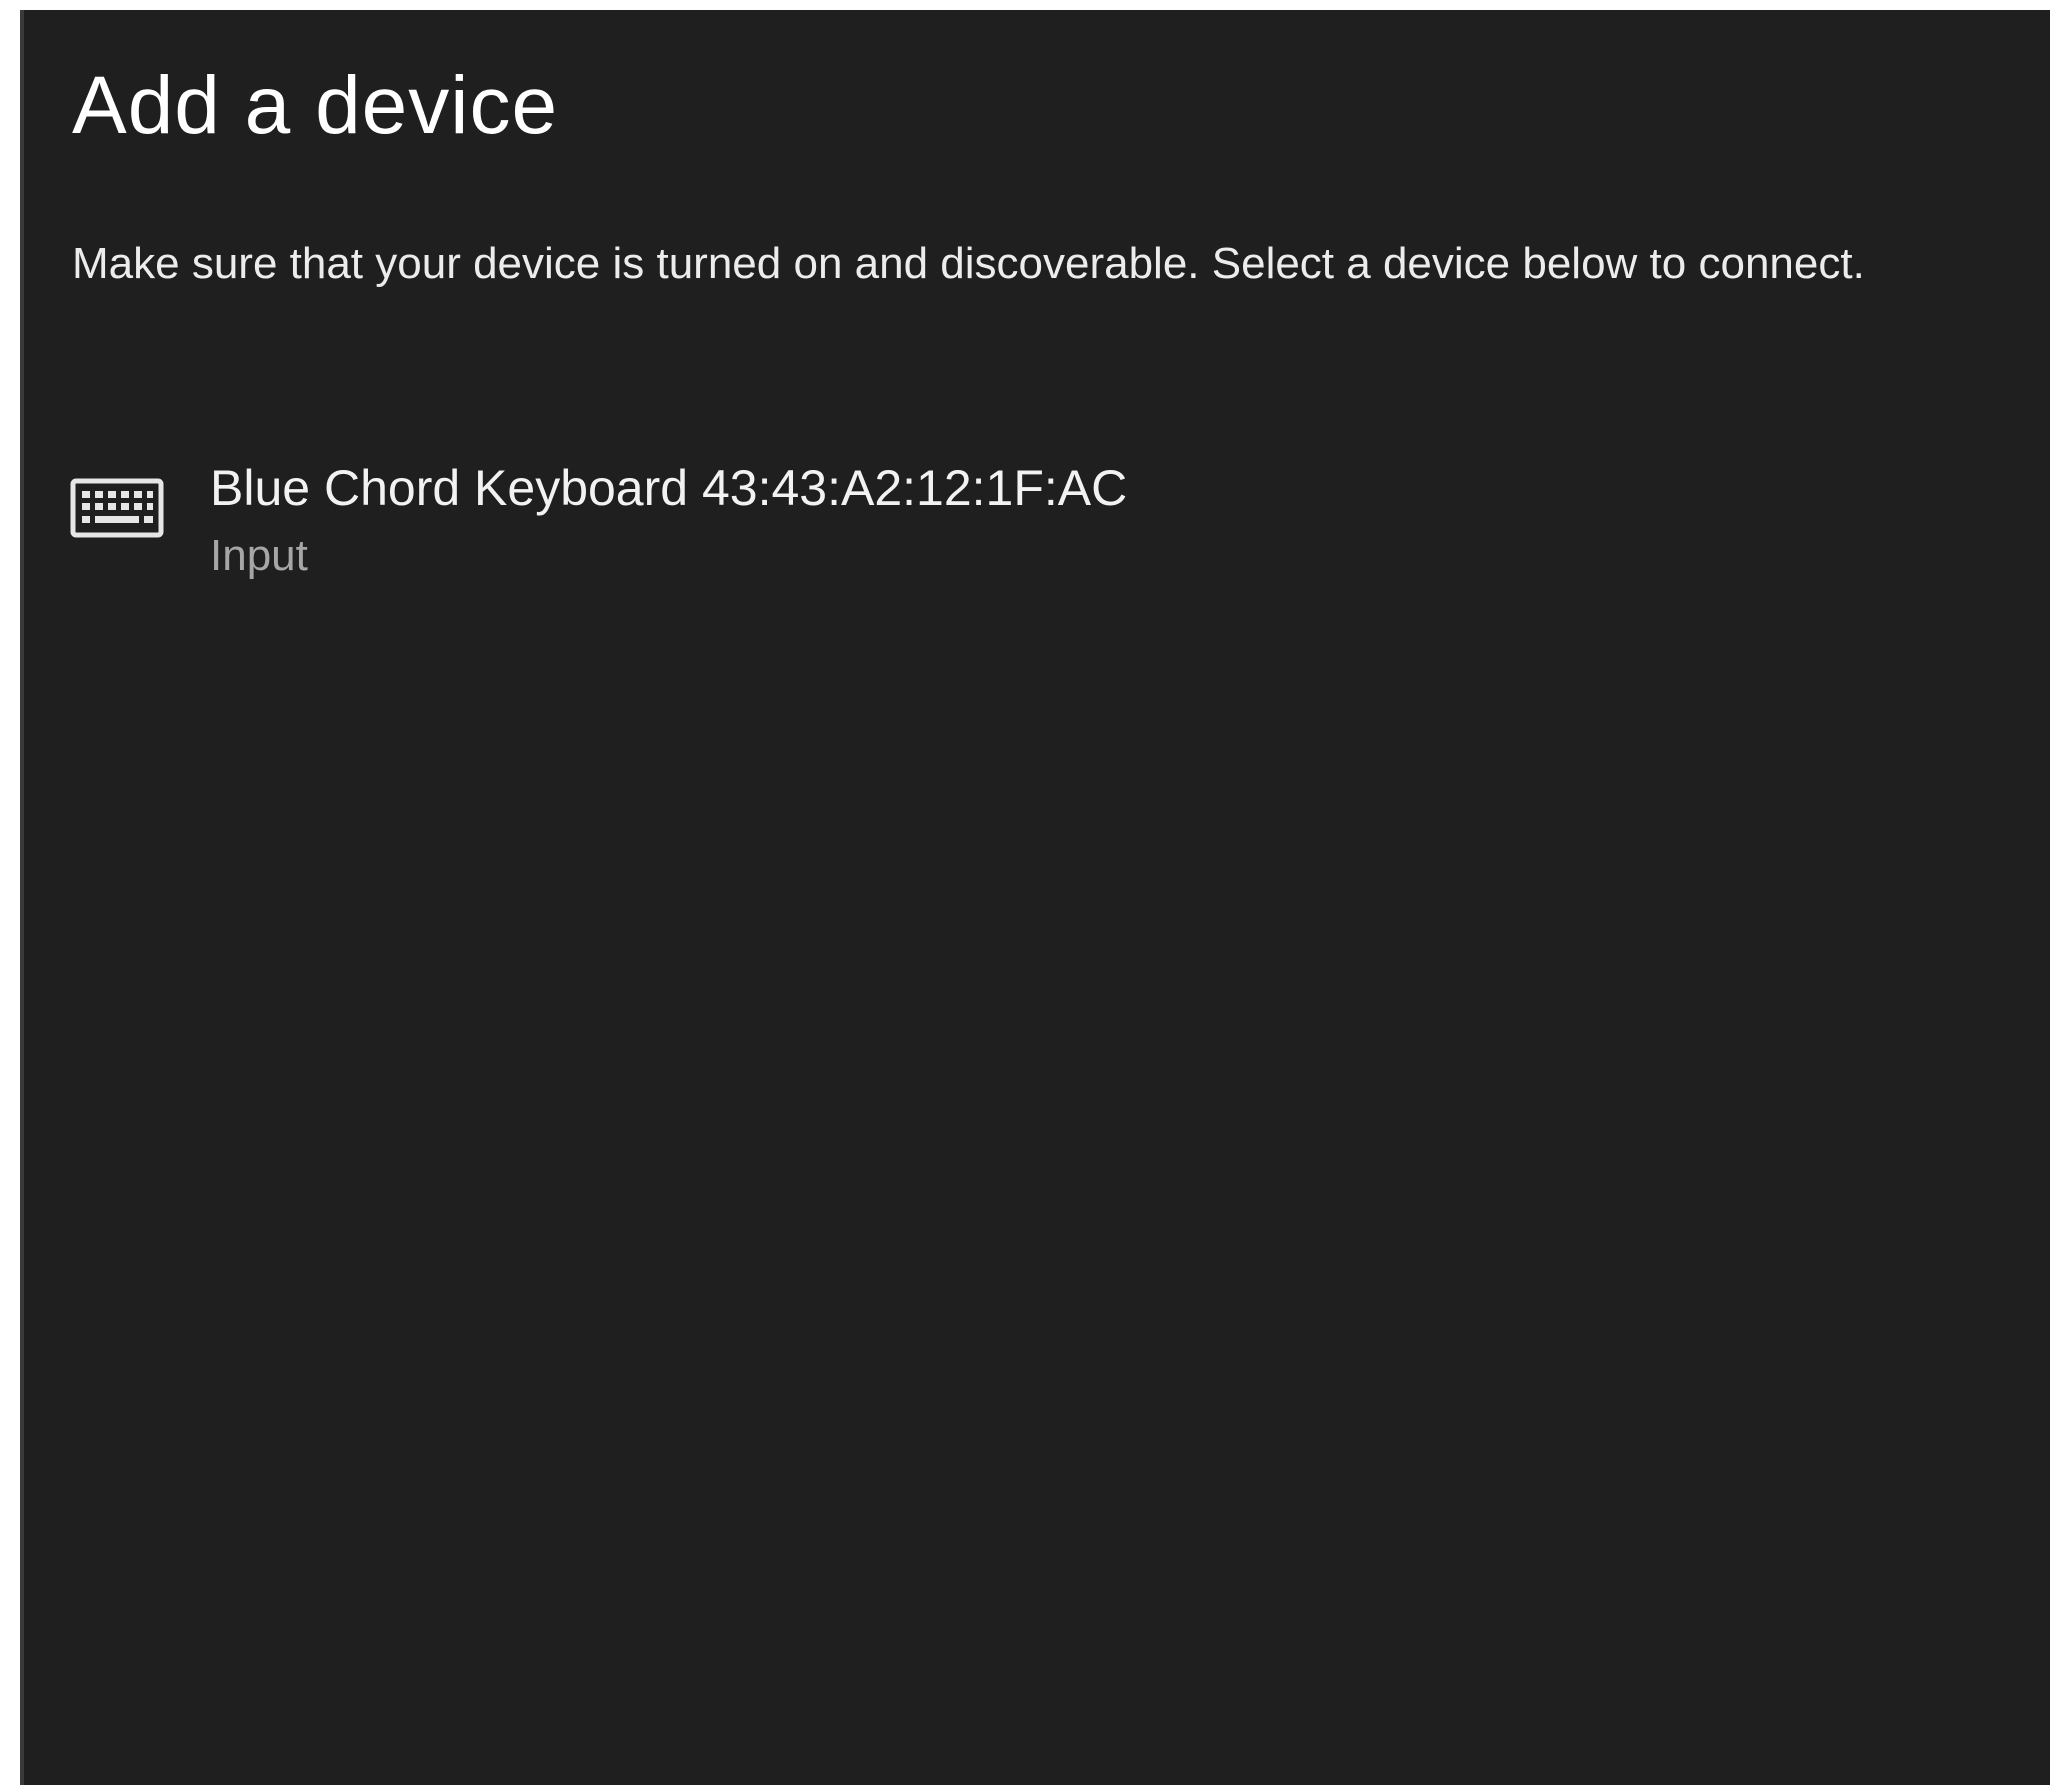 The height and width of the screenshot is (1785, 2050). I want to click on keyboard-icon, so click(117, 508).